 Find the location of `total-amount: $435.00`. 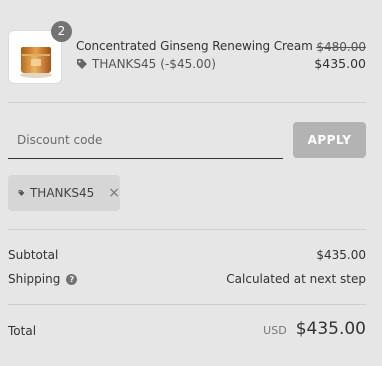

total-amount: $435.00 is located at coordinates (330, 329).